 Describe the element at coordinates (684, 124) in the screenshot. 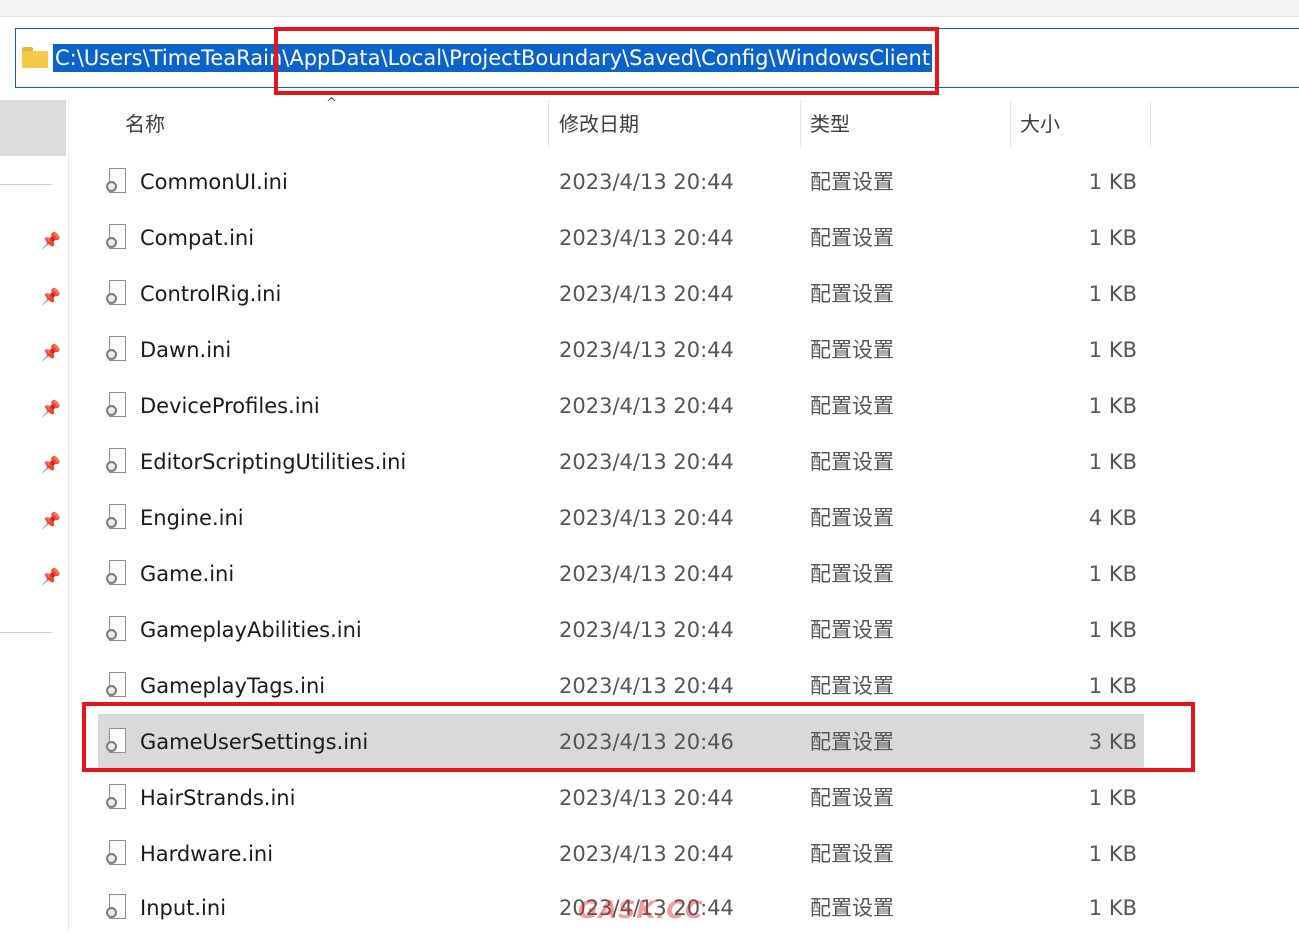

I see `column-header-row: 名称 修改日期 类型 大小` at that location.